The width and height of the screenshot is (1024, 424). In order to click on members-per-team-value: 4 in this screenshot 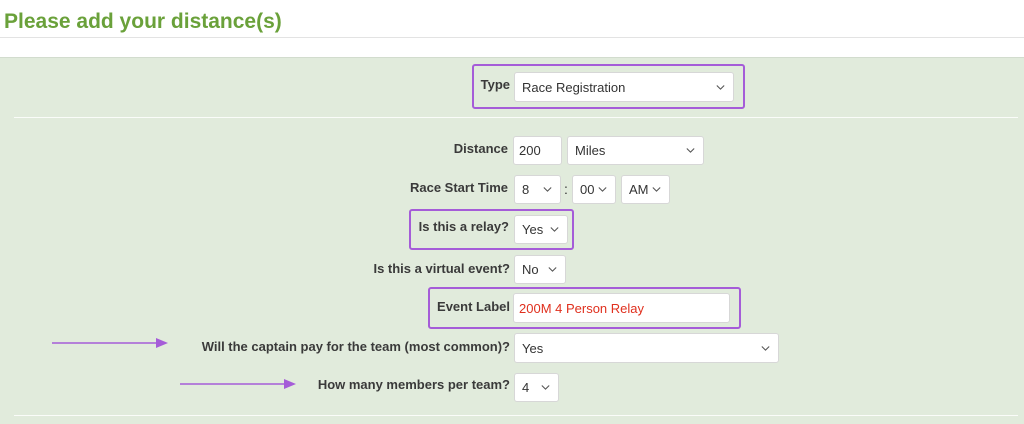, I will do `click(526, 387)`.